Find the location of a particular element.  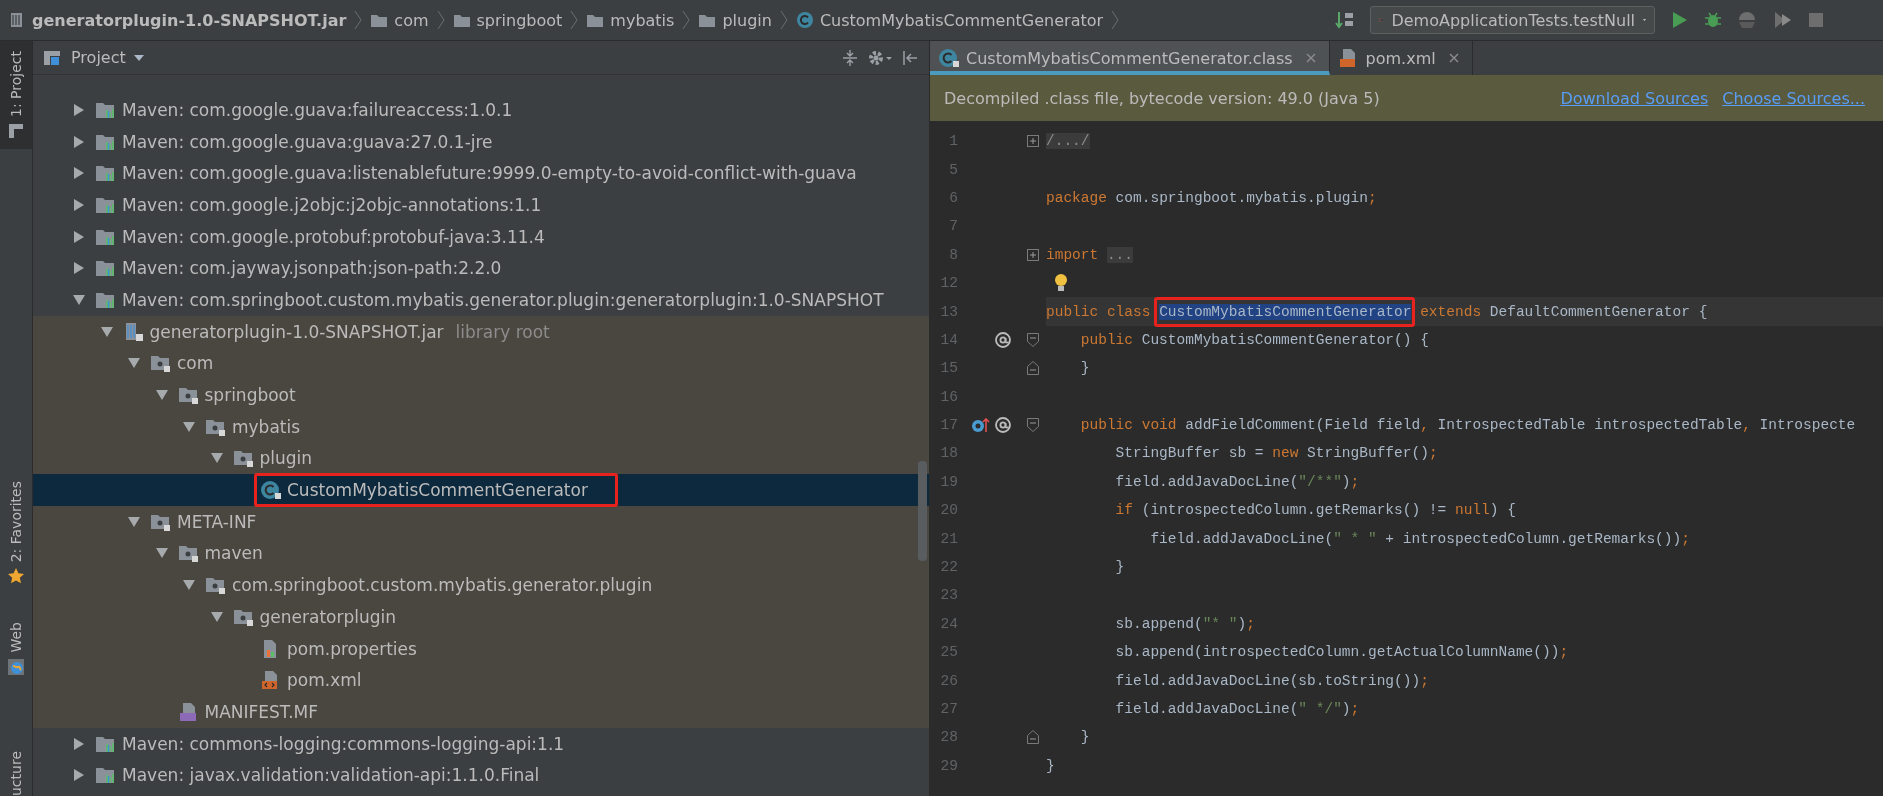

globe-icon is located at coordinates (16, 666).